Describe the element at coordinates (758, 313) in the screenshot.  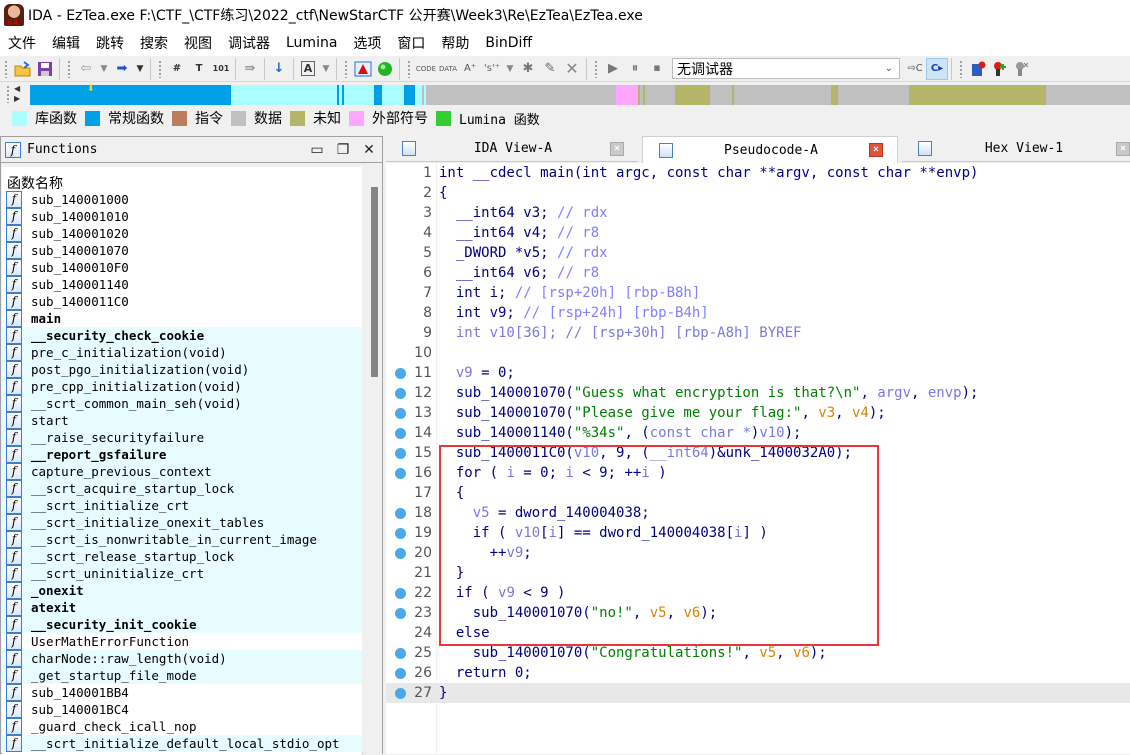
I see `code-line: 8 int v9; // [rsp+24h] [rbp-B4h]` at that location.